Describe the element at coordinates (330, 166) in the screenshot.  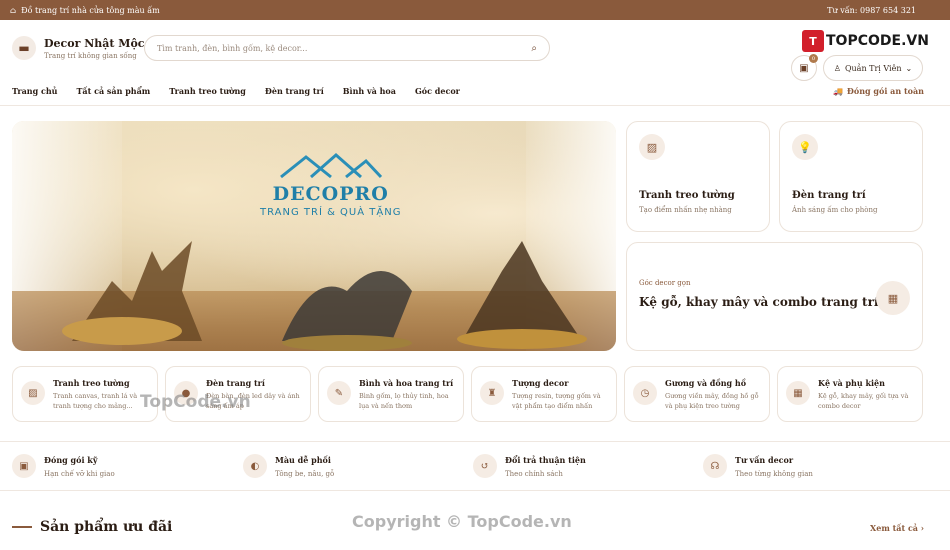
I see `roof-icon` at that location.